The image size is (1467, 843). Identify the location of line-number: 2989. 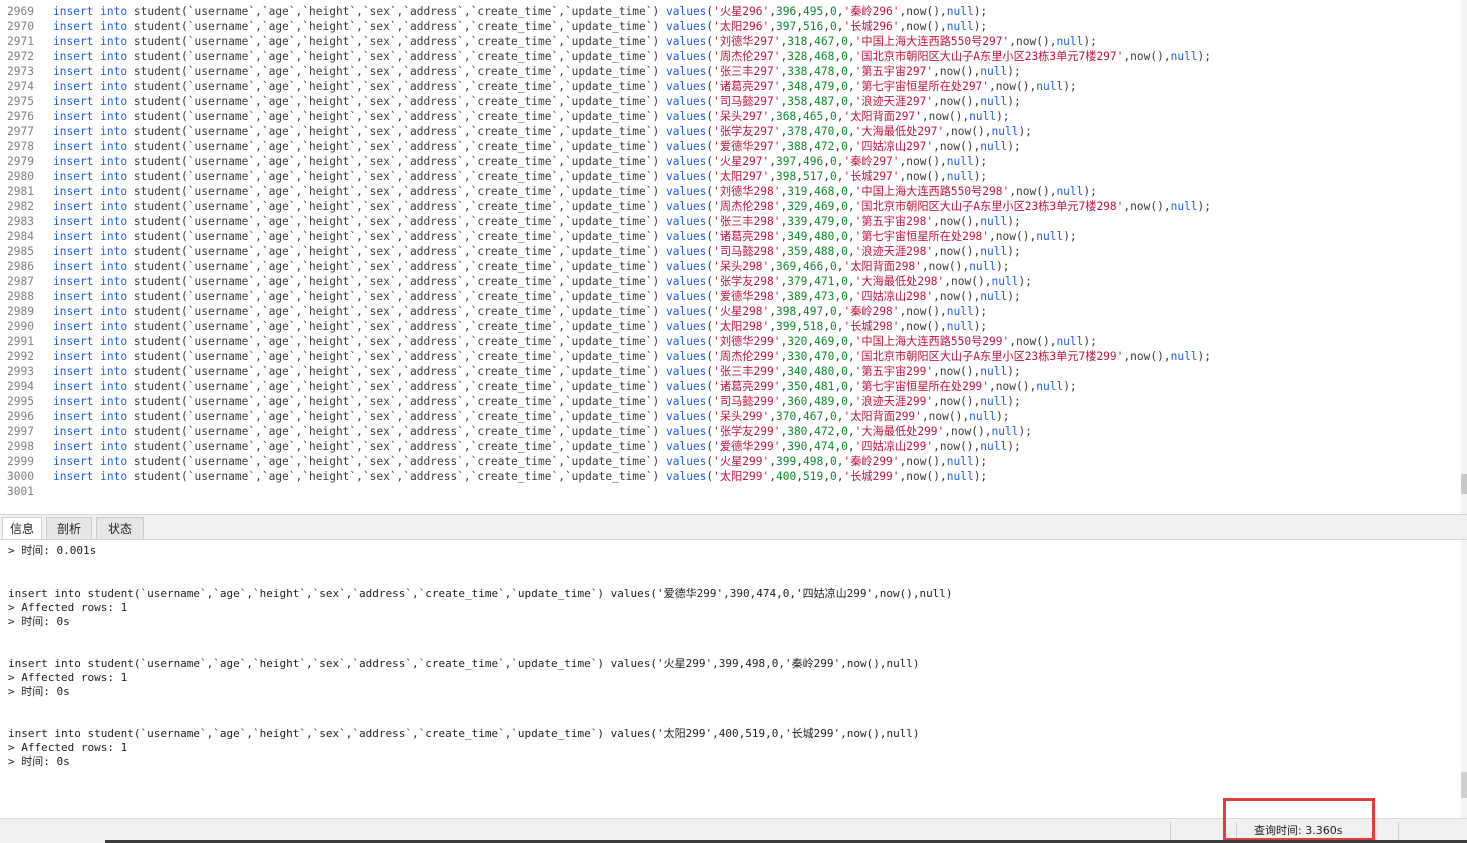
(20, 311).